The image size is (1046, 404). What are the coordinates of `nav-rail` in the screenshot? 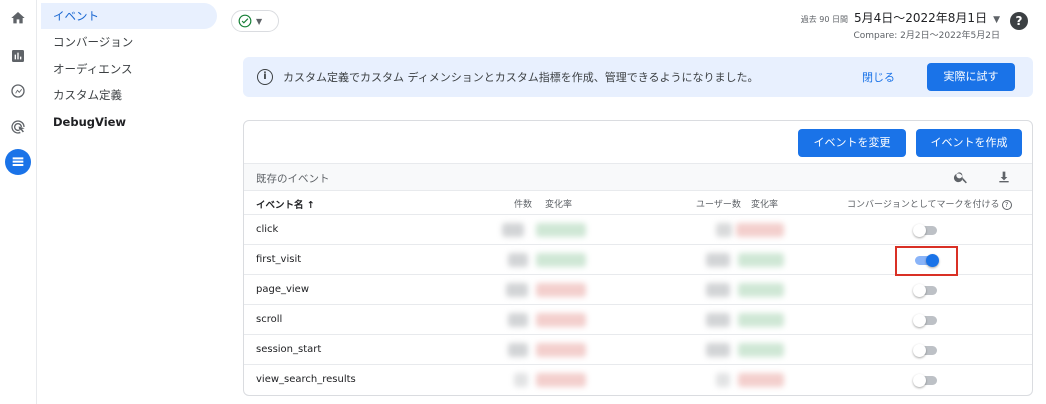 It's located at (18, 202).